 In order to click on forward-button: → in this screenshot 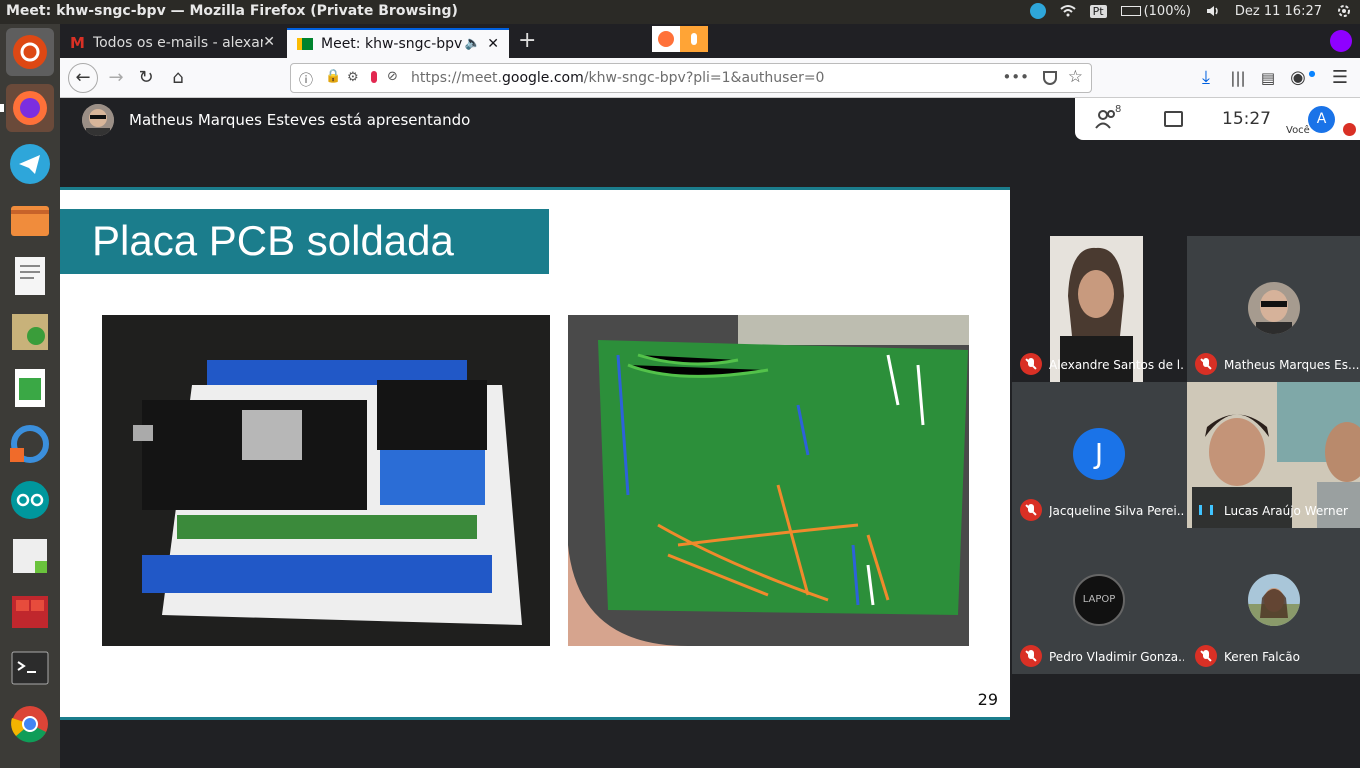, I will do `click(116, 78)`.